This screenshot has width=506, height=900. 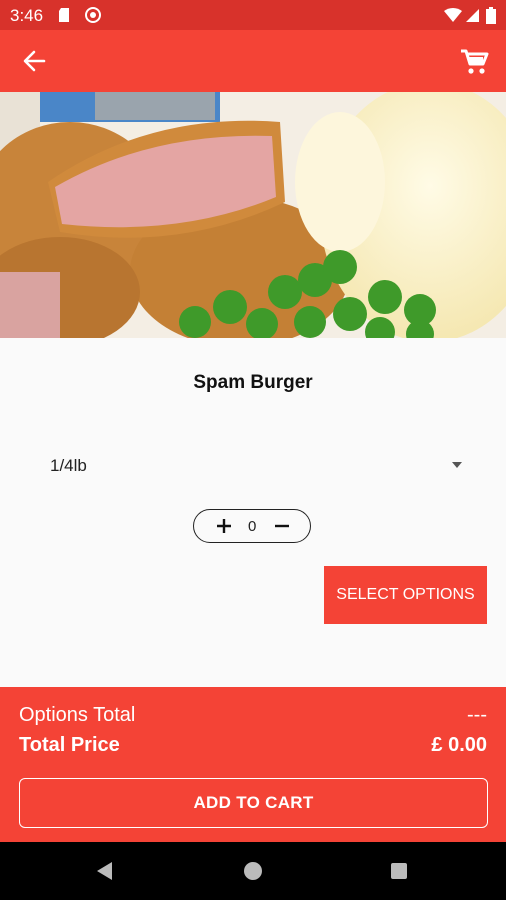 What do you see at coordinates (27, 15) in the screenshot?
I see `status-time: 3:46` at bounding box center [27, 15].